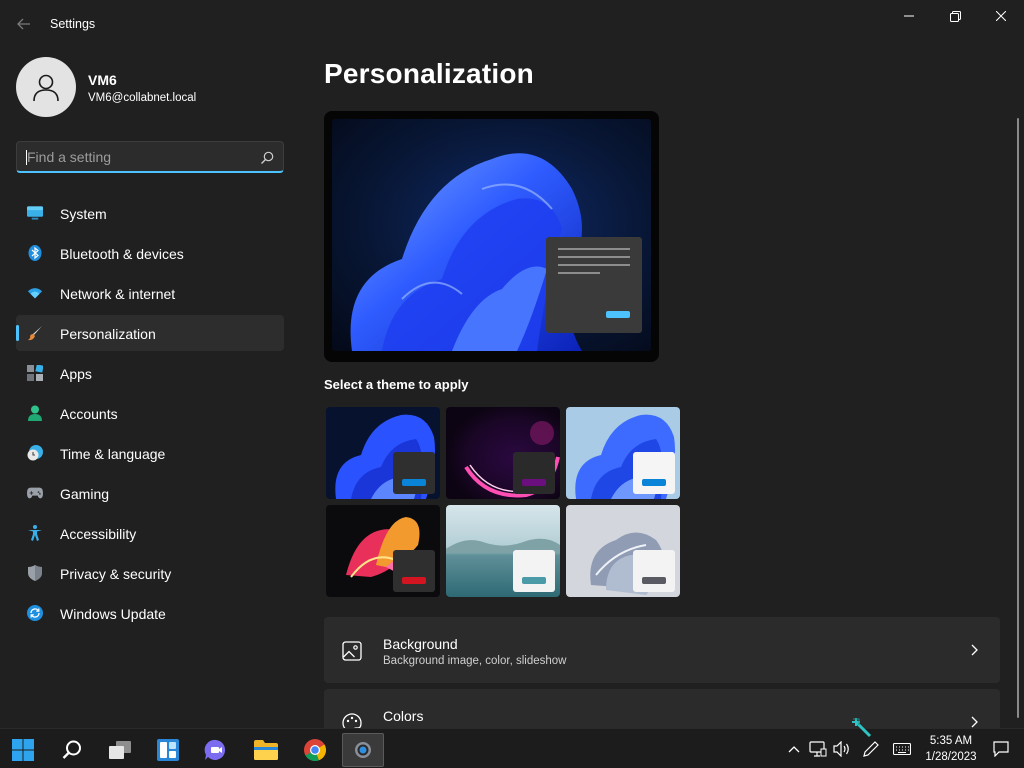 The image size is (1024, 768). What do you see at coordinates (85, 494) in the screenshot?
I see `sidebar-item-label: Gaming` at bounding box center [85, 494].